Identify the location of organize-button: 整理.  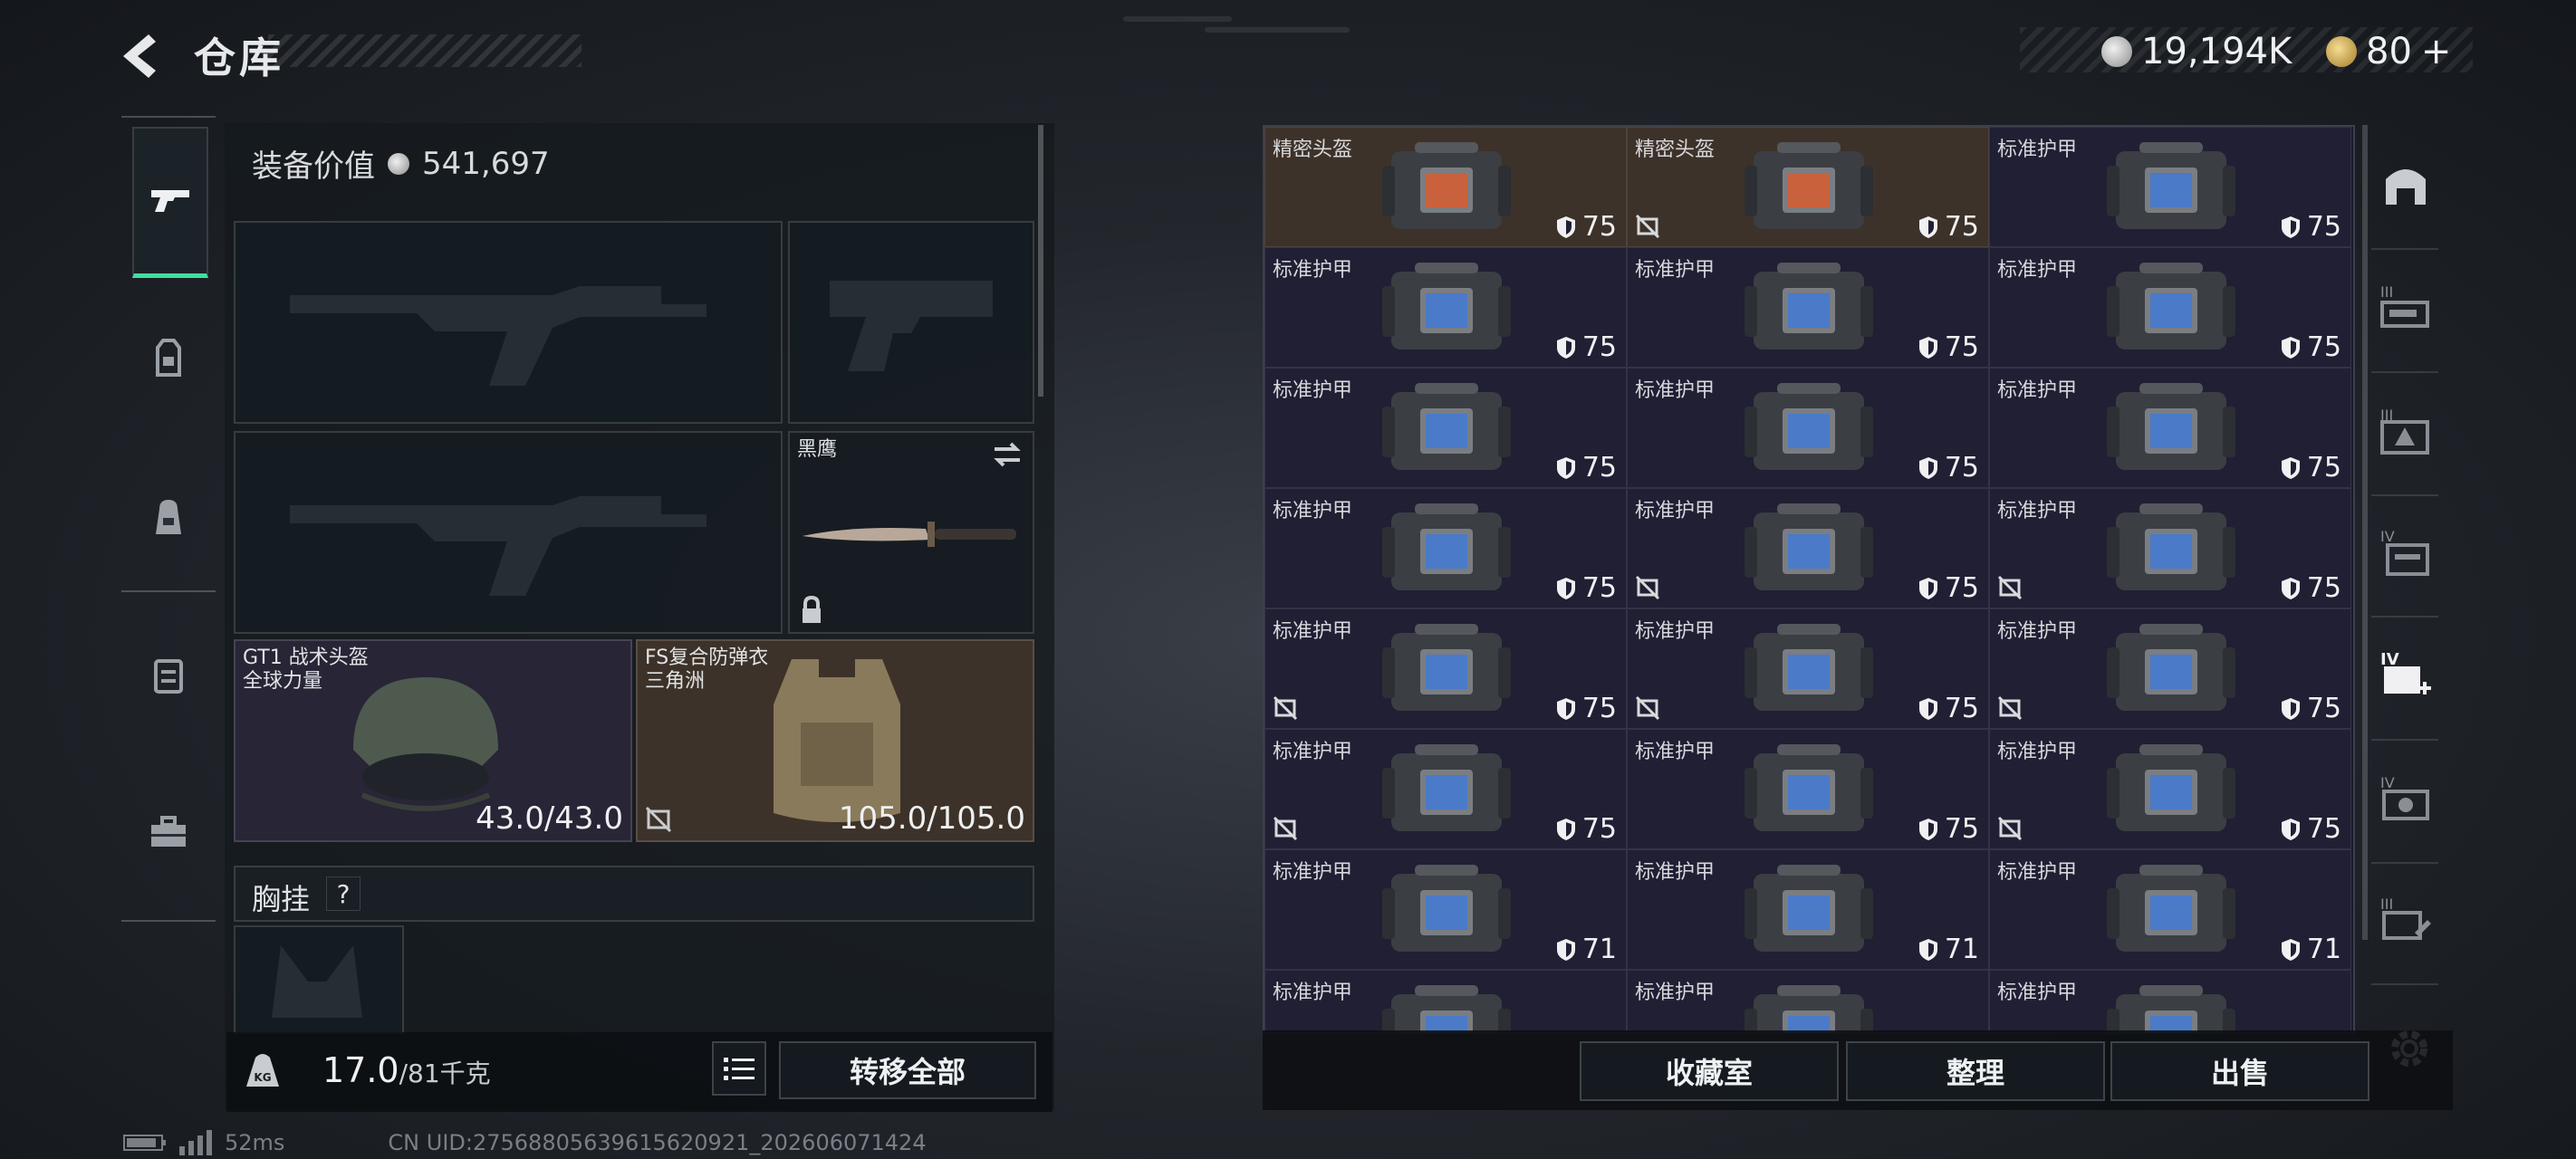
(1975, 1071).